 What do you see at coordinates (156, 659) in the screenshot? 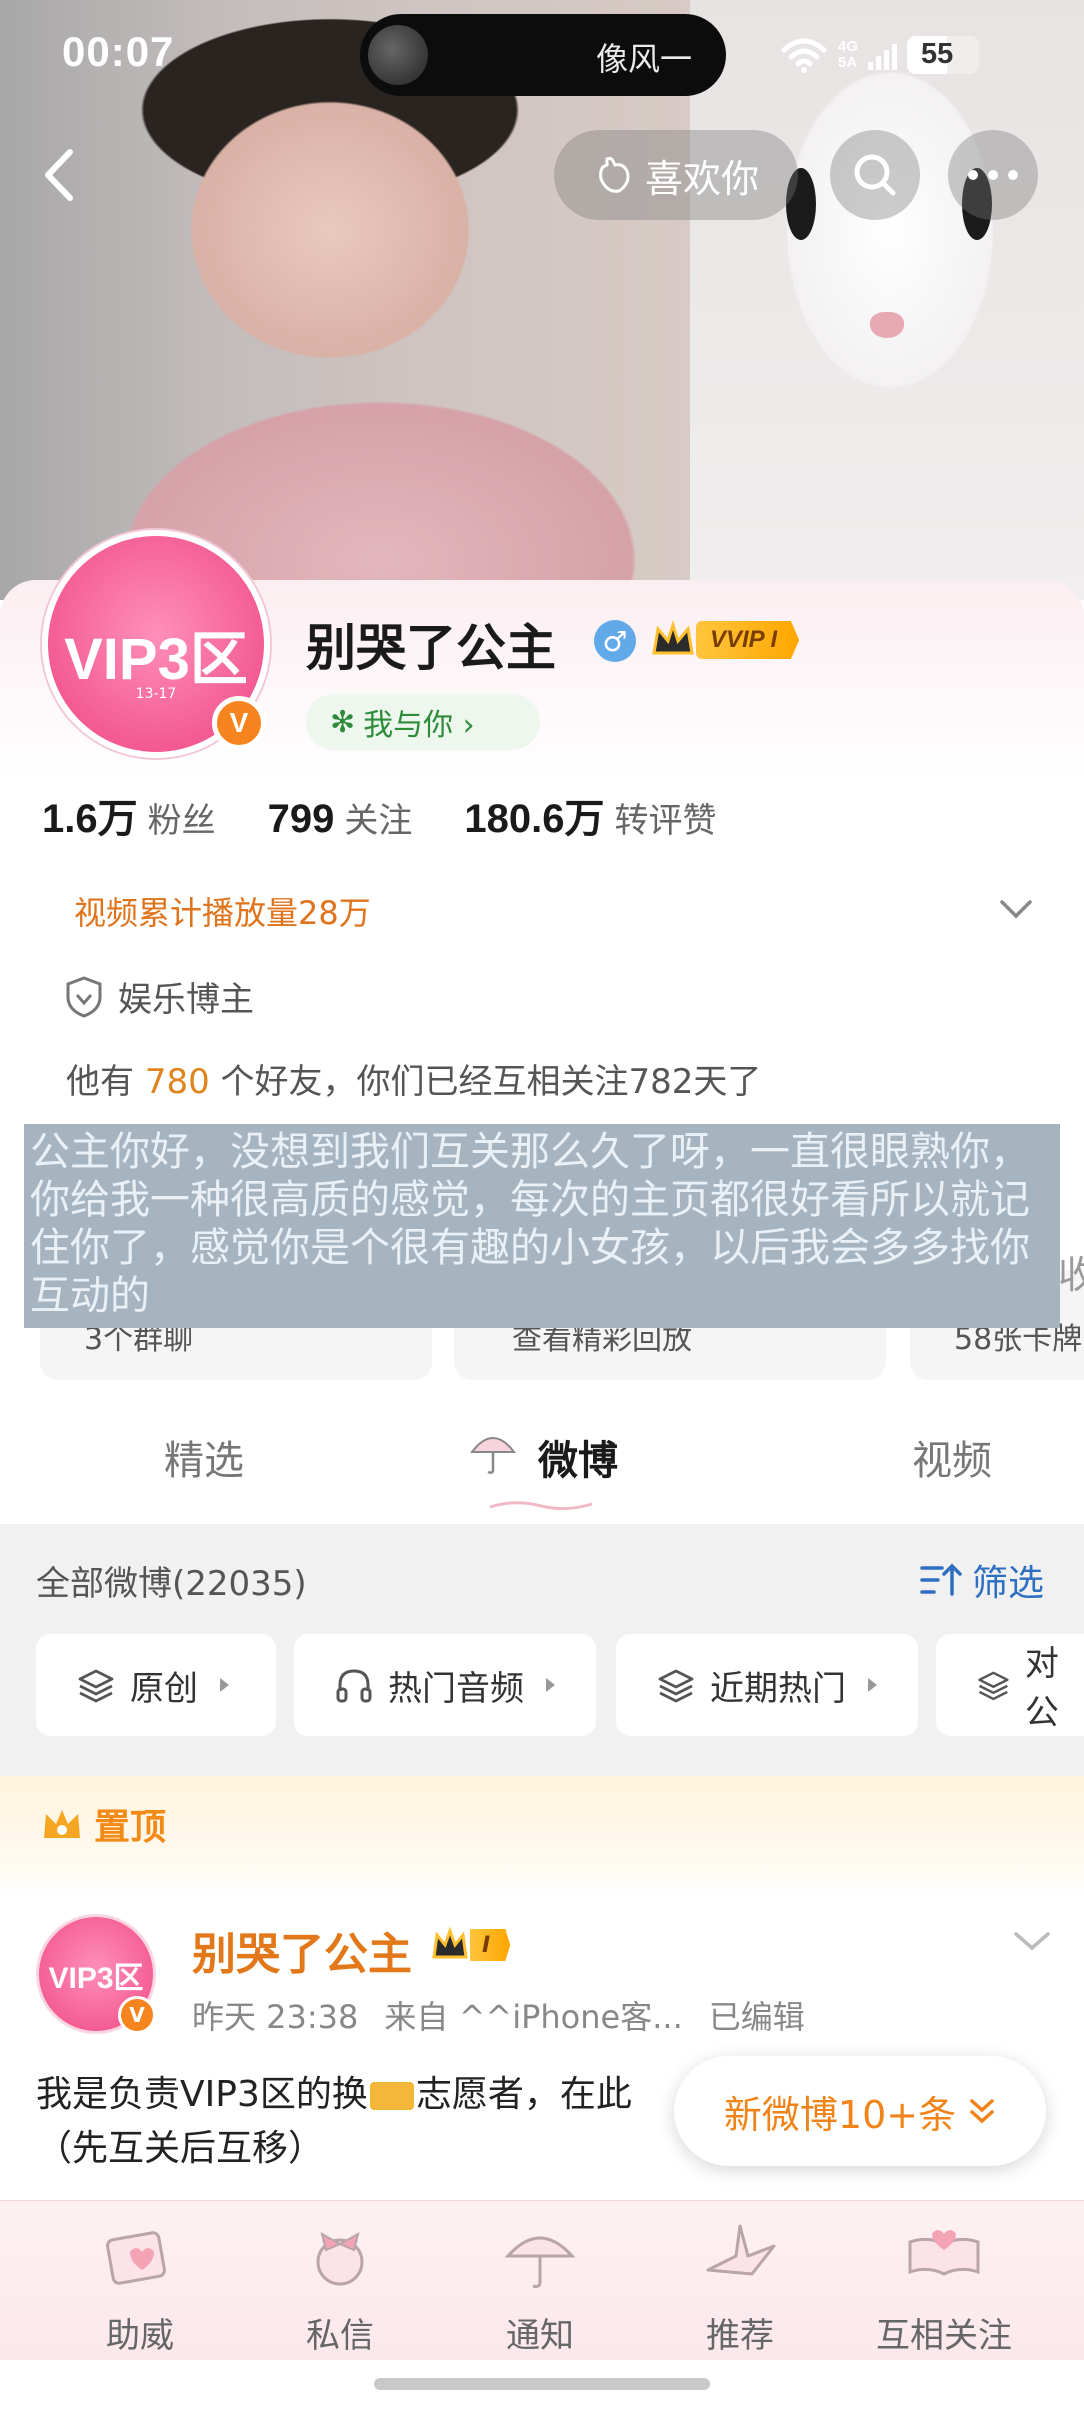
I see `avatar-text: VIP3区` at bounding box center [156, 659].